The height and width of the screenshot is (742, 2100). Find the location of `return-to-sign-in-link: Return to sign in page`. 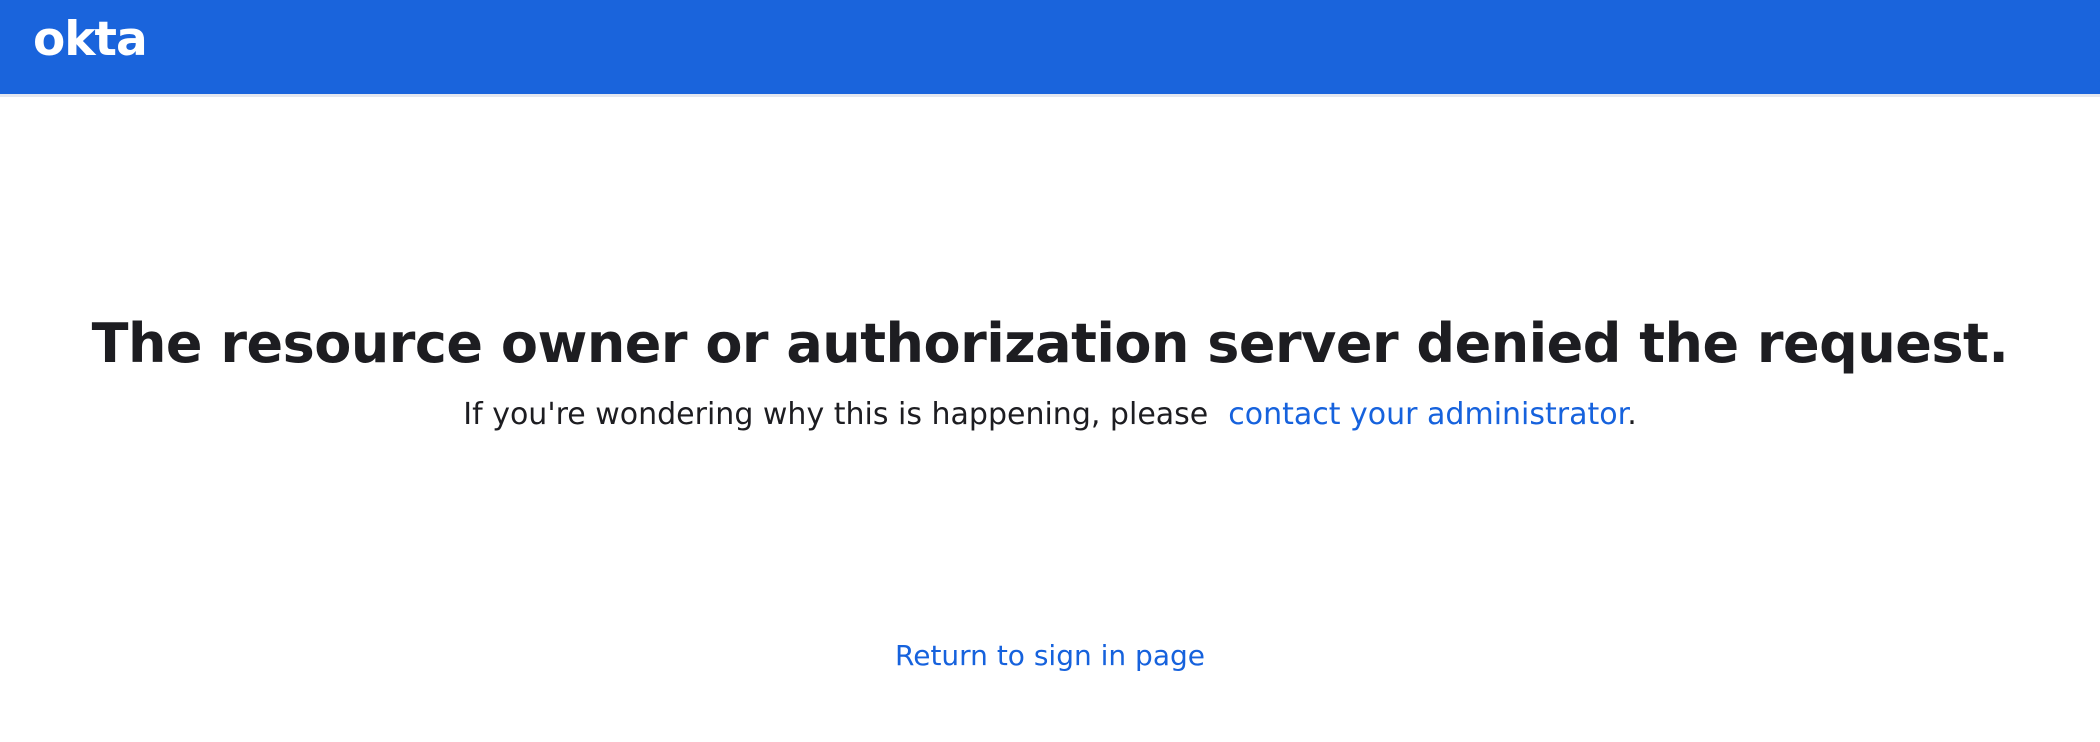

return-to-sign-in-link: Return to sign in page is located at coordinates (1050, 655).